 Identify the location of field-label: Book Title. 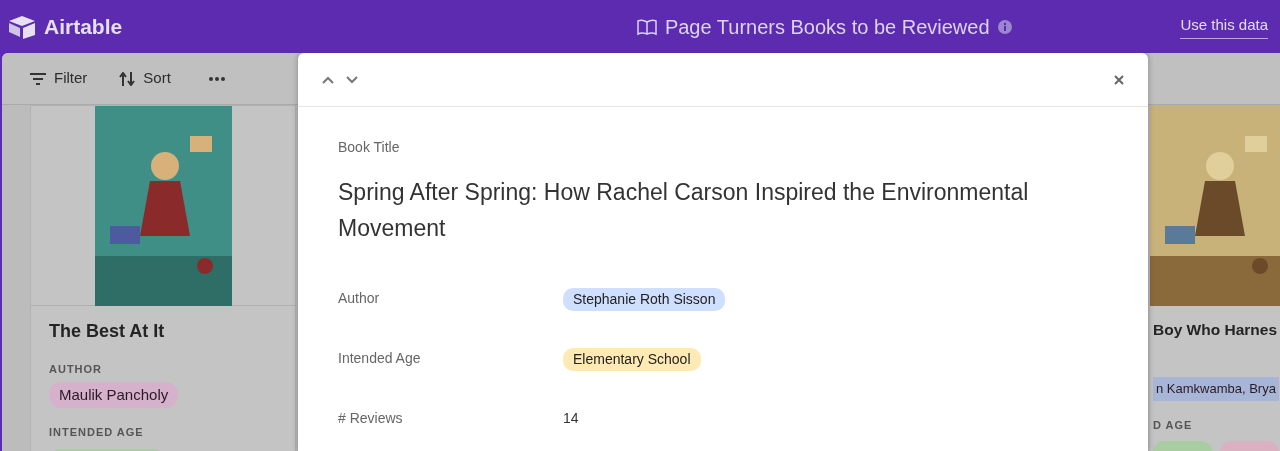
(369, 147).